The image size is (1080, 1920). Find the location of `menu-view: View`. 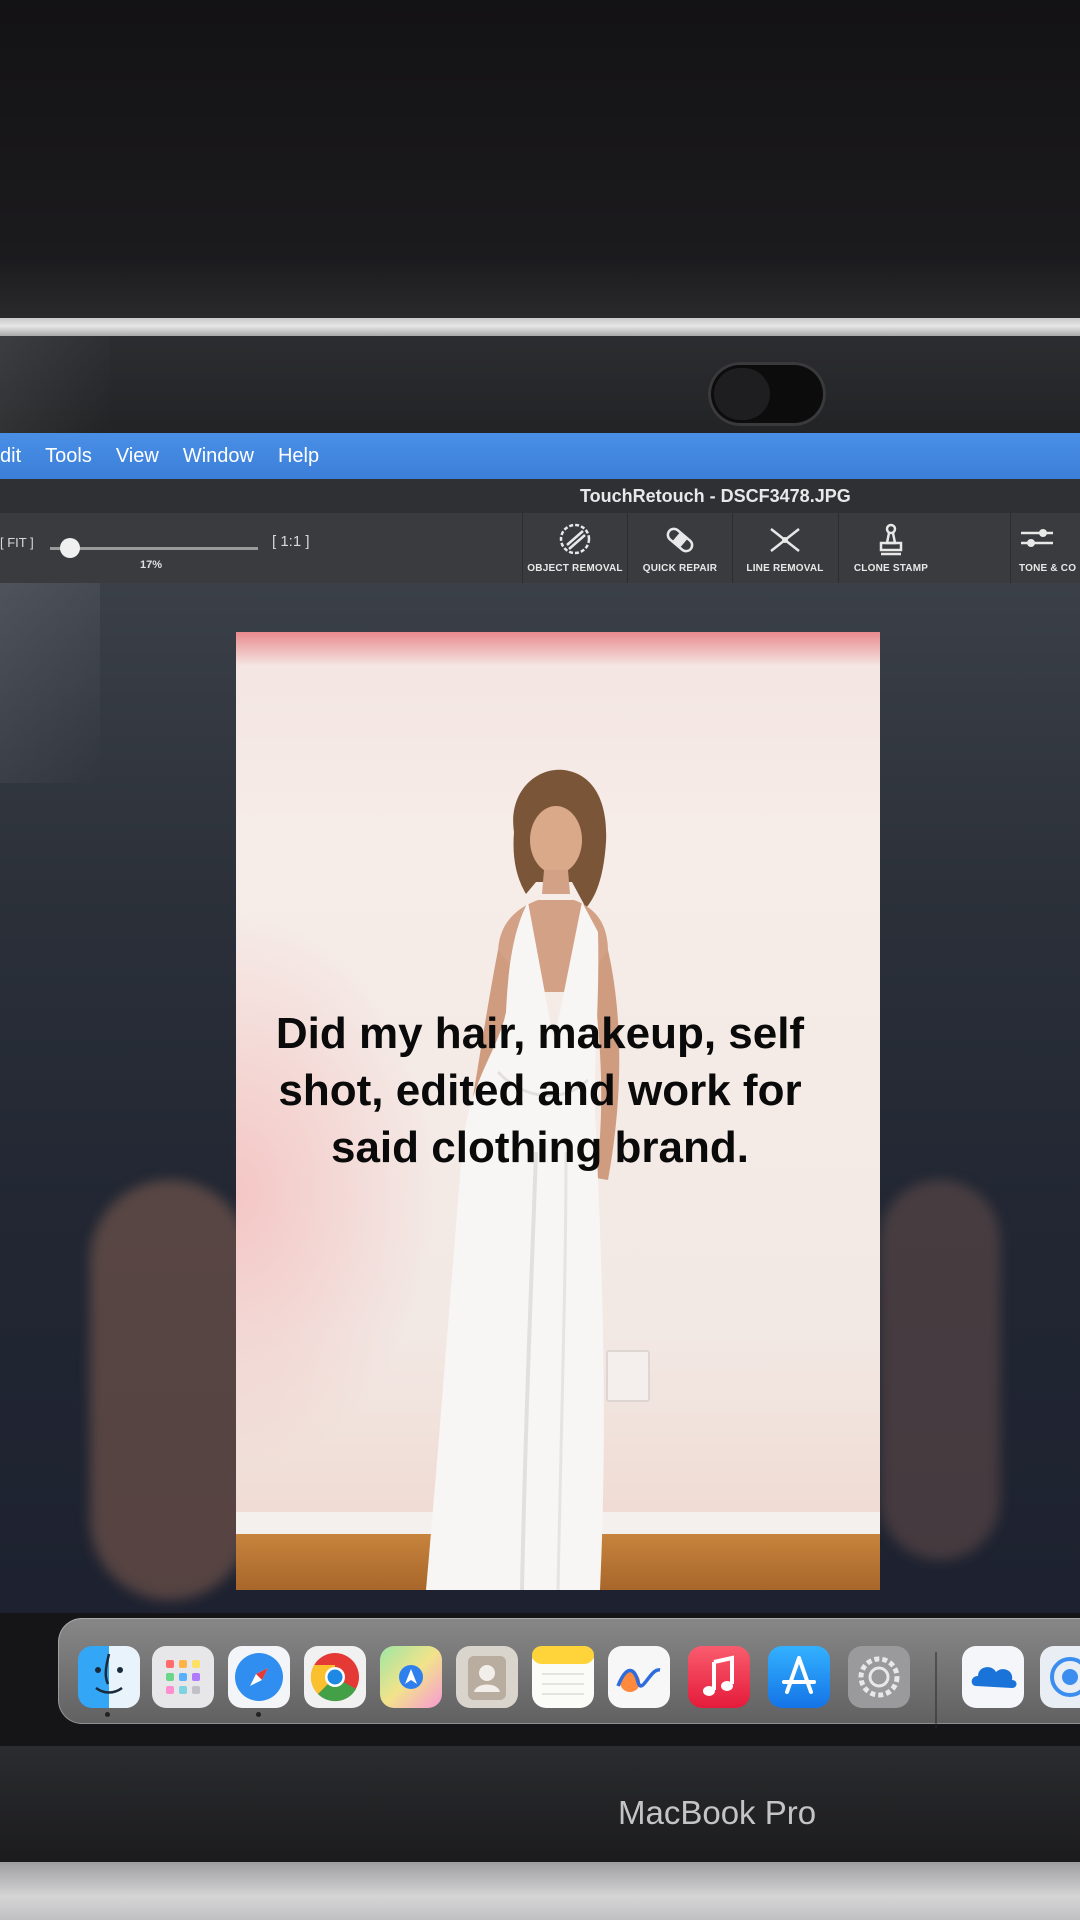

menu-view: View is located at coordinates (137, 456).